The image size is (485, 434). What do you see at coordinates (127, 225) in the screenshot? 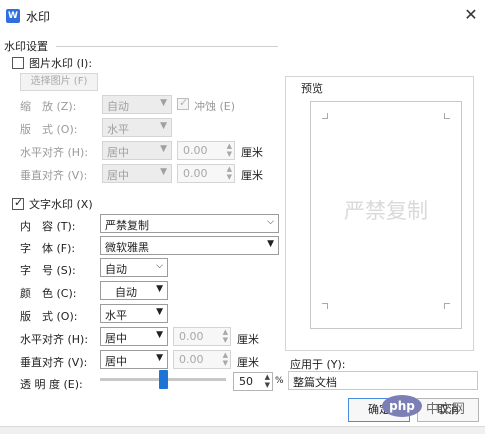
I see `content-value: 严禁复制` at bounding box center [127, 225].